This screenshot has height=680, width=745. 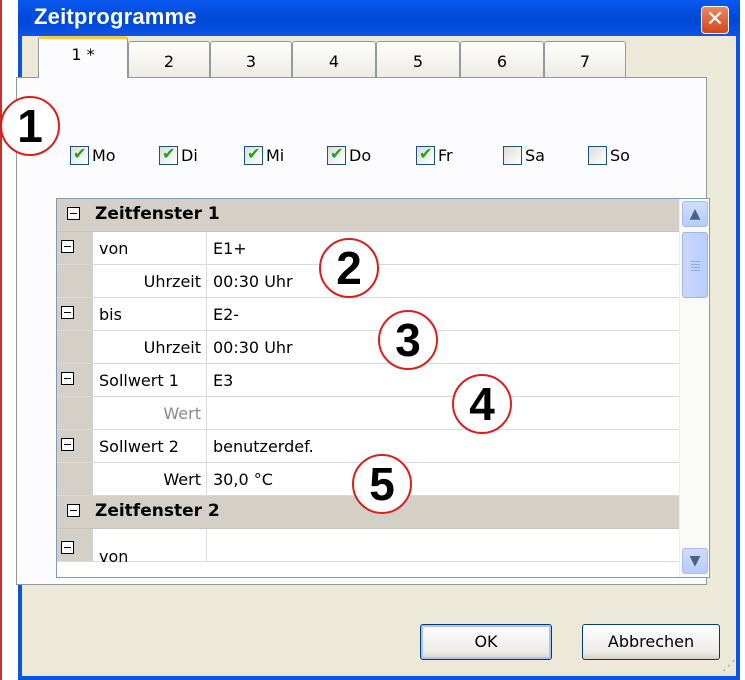 What do you see at coordinates (157, 214) in the screenshot?
I see `group-title: Zeitfenster 1` at bounding box center [157, 214].